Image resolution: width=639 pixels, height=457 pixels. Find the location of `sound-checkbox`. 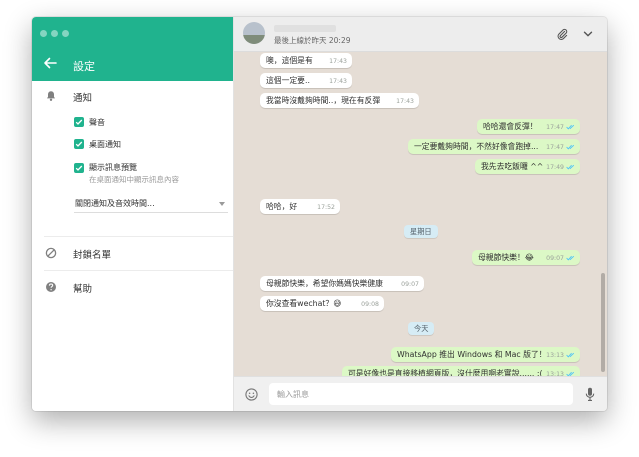

sound-checkbox is located at coordinates (79, 122).